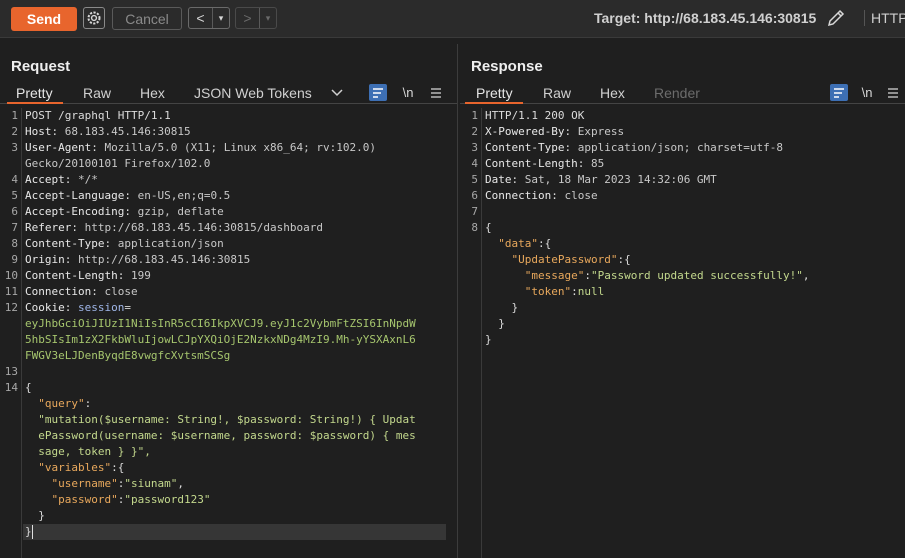  Describe the element at coordinates (11, 387) in the screenshot. I see `line-number: 14` at that location.